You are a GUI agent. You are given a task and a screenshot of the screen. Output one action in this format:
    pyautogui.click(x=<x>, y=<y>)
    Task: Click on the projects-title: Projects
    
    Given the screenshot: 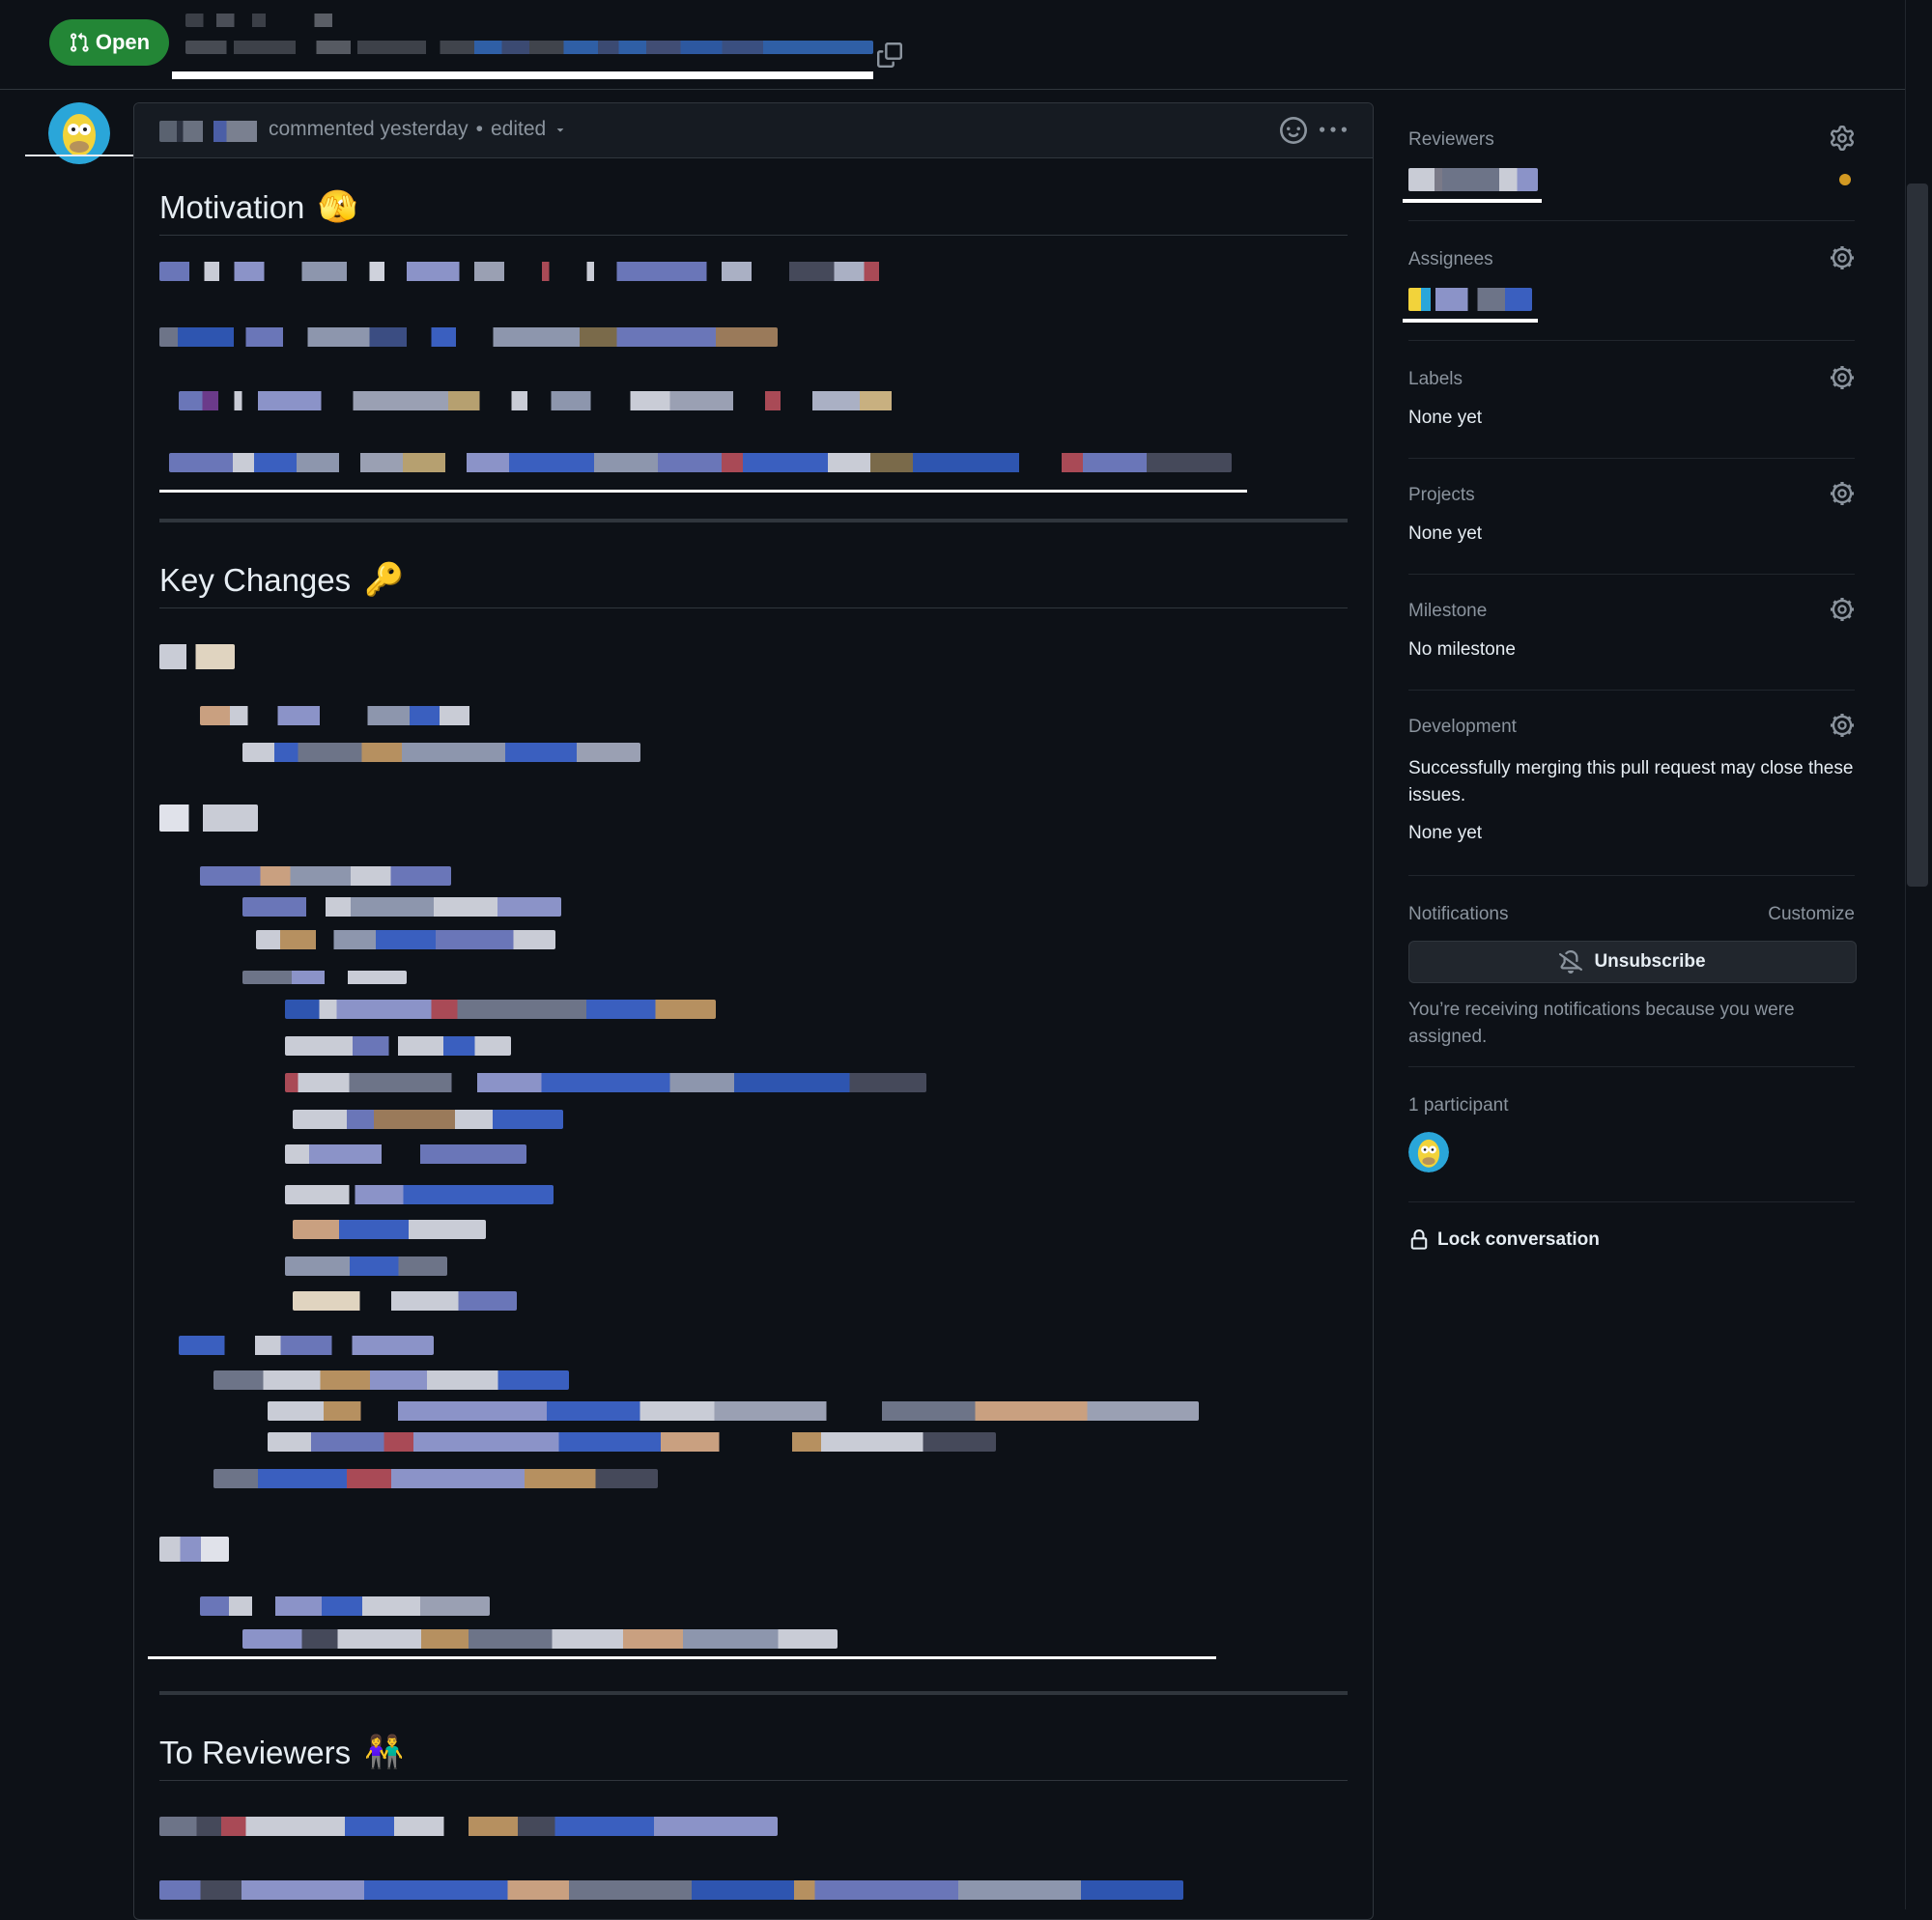 What is the action you would take?
    pyautogui.click(x=1441, y=495)
    